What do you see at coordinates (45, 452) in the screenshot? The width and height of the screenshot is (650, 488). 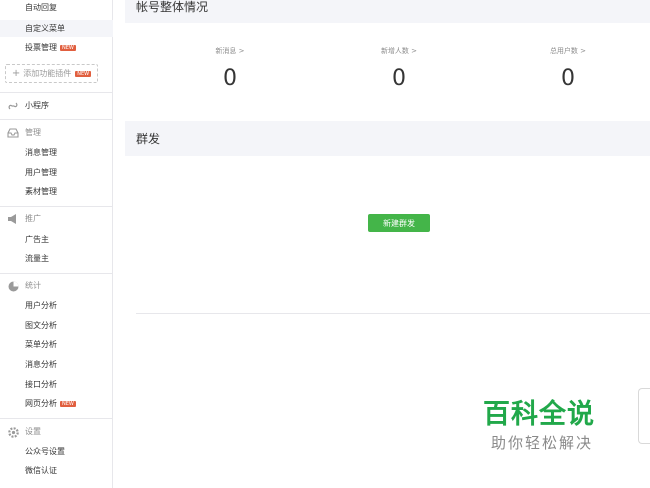 I see `sidebar-item-account-settings: 公众号设置` at bounding box center [45, 452].